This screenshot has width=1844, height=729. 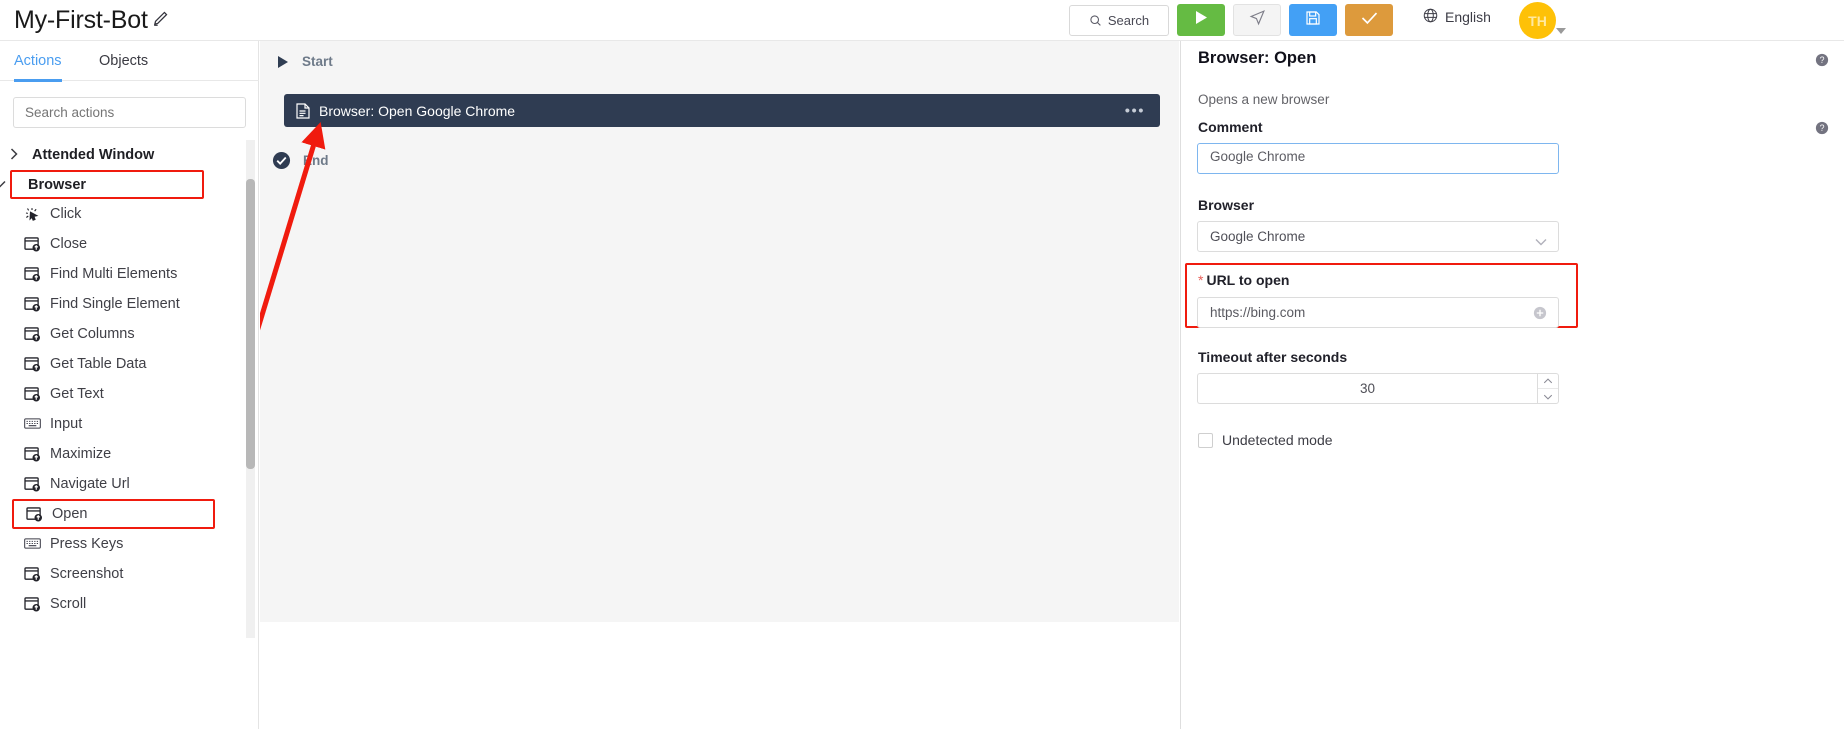 I want to click on sidebar-action-press-keys: Press Keys, so click(x=122, y=544).